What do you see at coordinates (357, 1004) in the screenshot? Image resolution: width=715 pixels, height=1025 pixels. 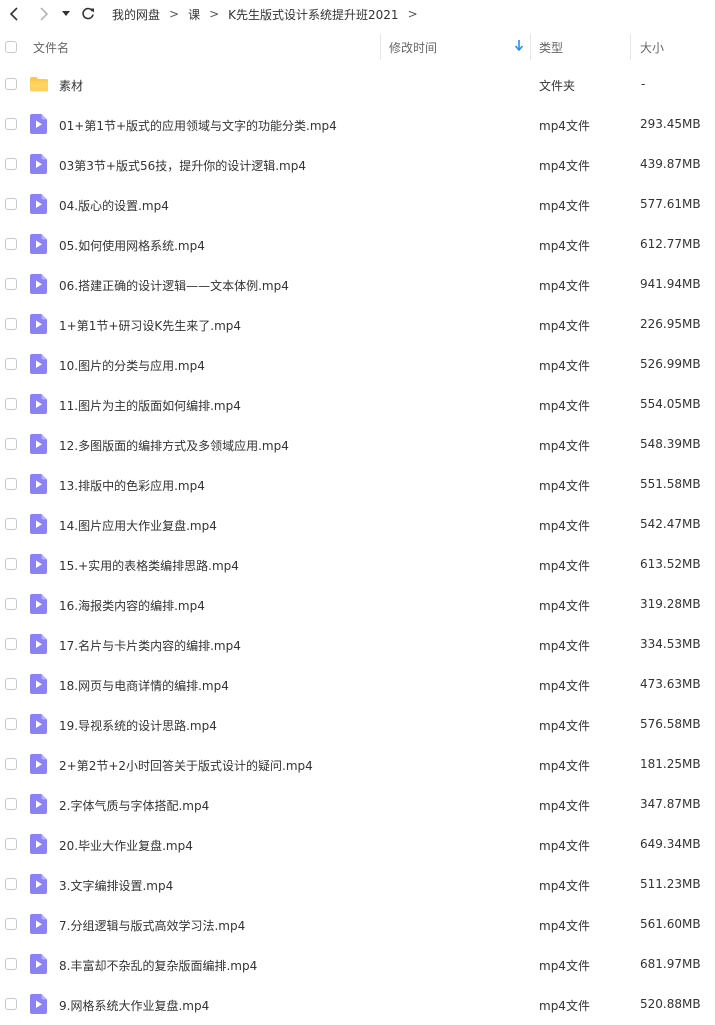 I see `file-row: 9.网格系统大作业复盘.mp4 mp4文件 520.88MB` at bounding box center [357, 1004].